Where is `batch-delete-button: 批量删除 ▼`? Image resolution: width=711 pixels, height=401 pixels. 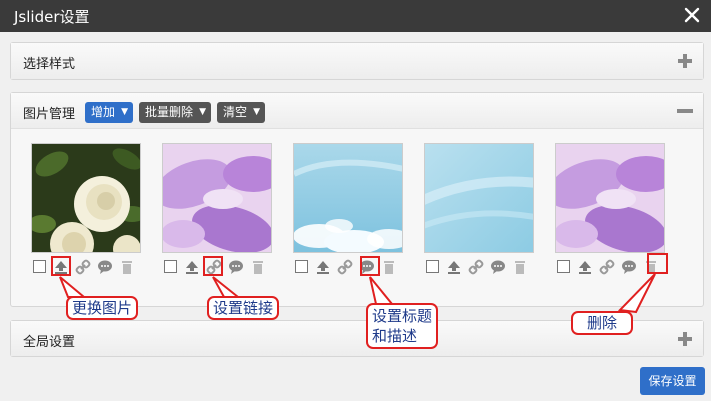
batch-delete-button: 批量删除 ▼ is located at coordinates (175, 112).